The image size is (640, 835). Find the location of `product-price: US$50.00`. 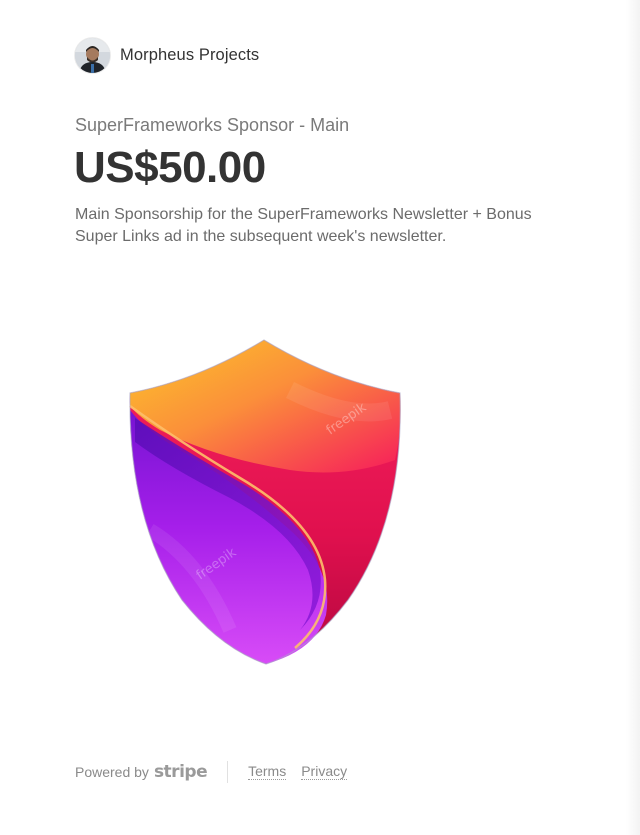

product-price: US$50.00 is located at coordinates (170, 167).